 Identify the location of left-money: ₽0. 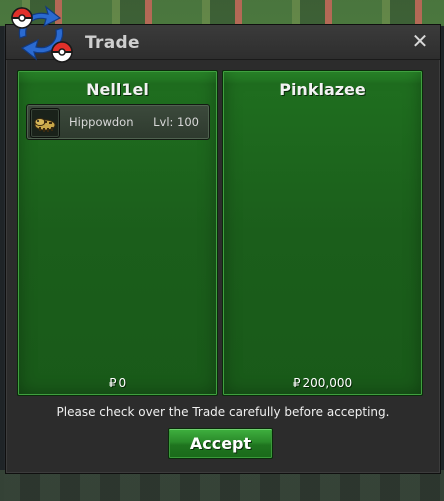
(117, 383).